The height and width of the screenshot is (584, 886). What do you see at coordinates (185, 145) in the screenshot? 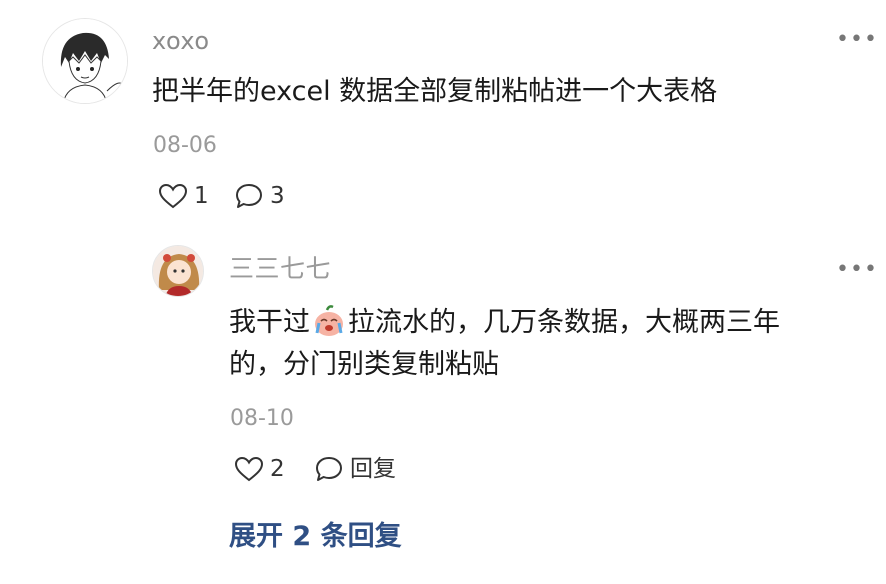
I see `comment-date: 08-06` at bounding box center [185, 145].